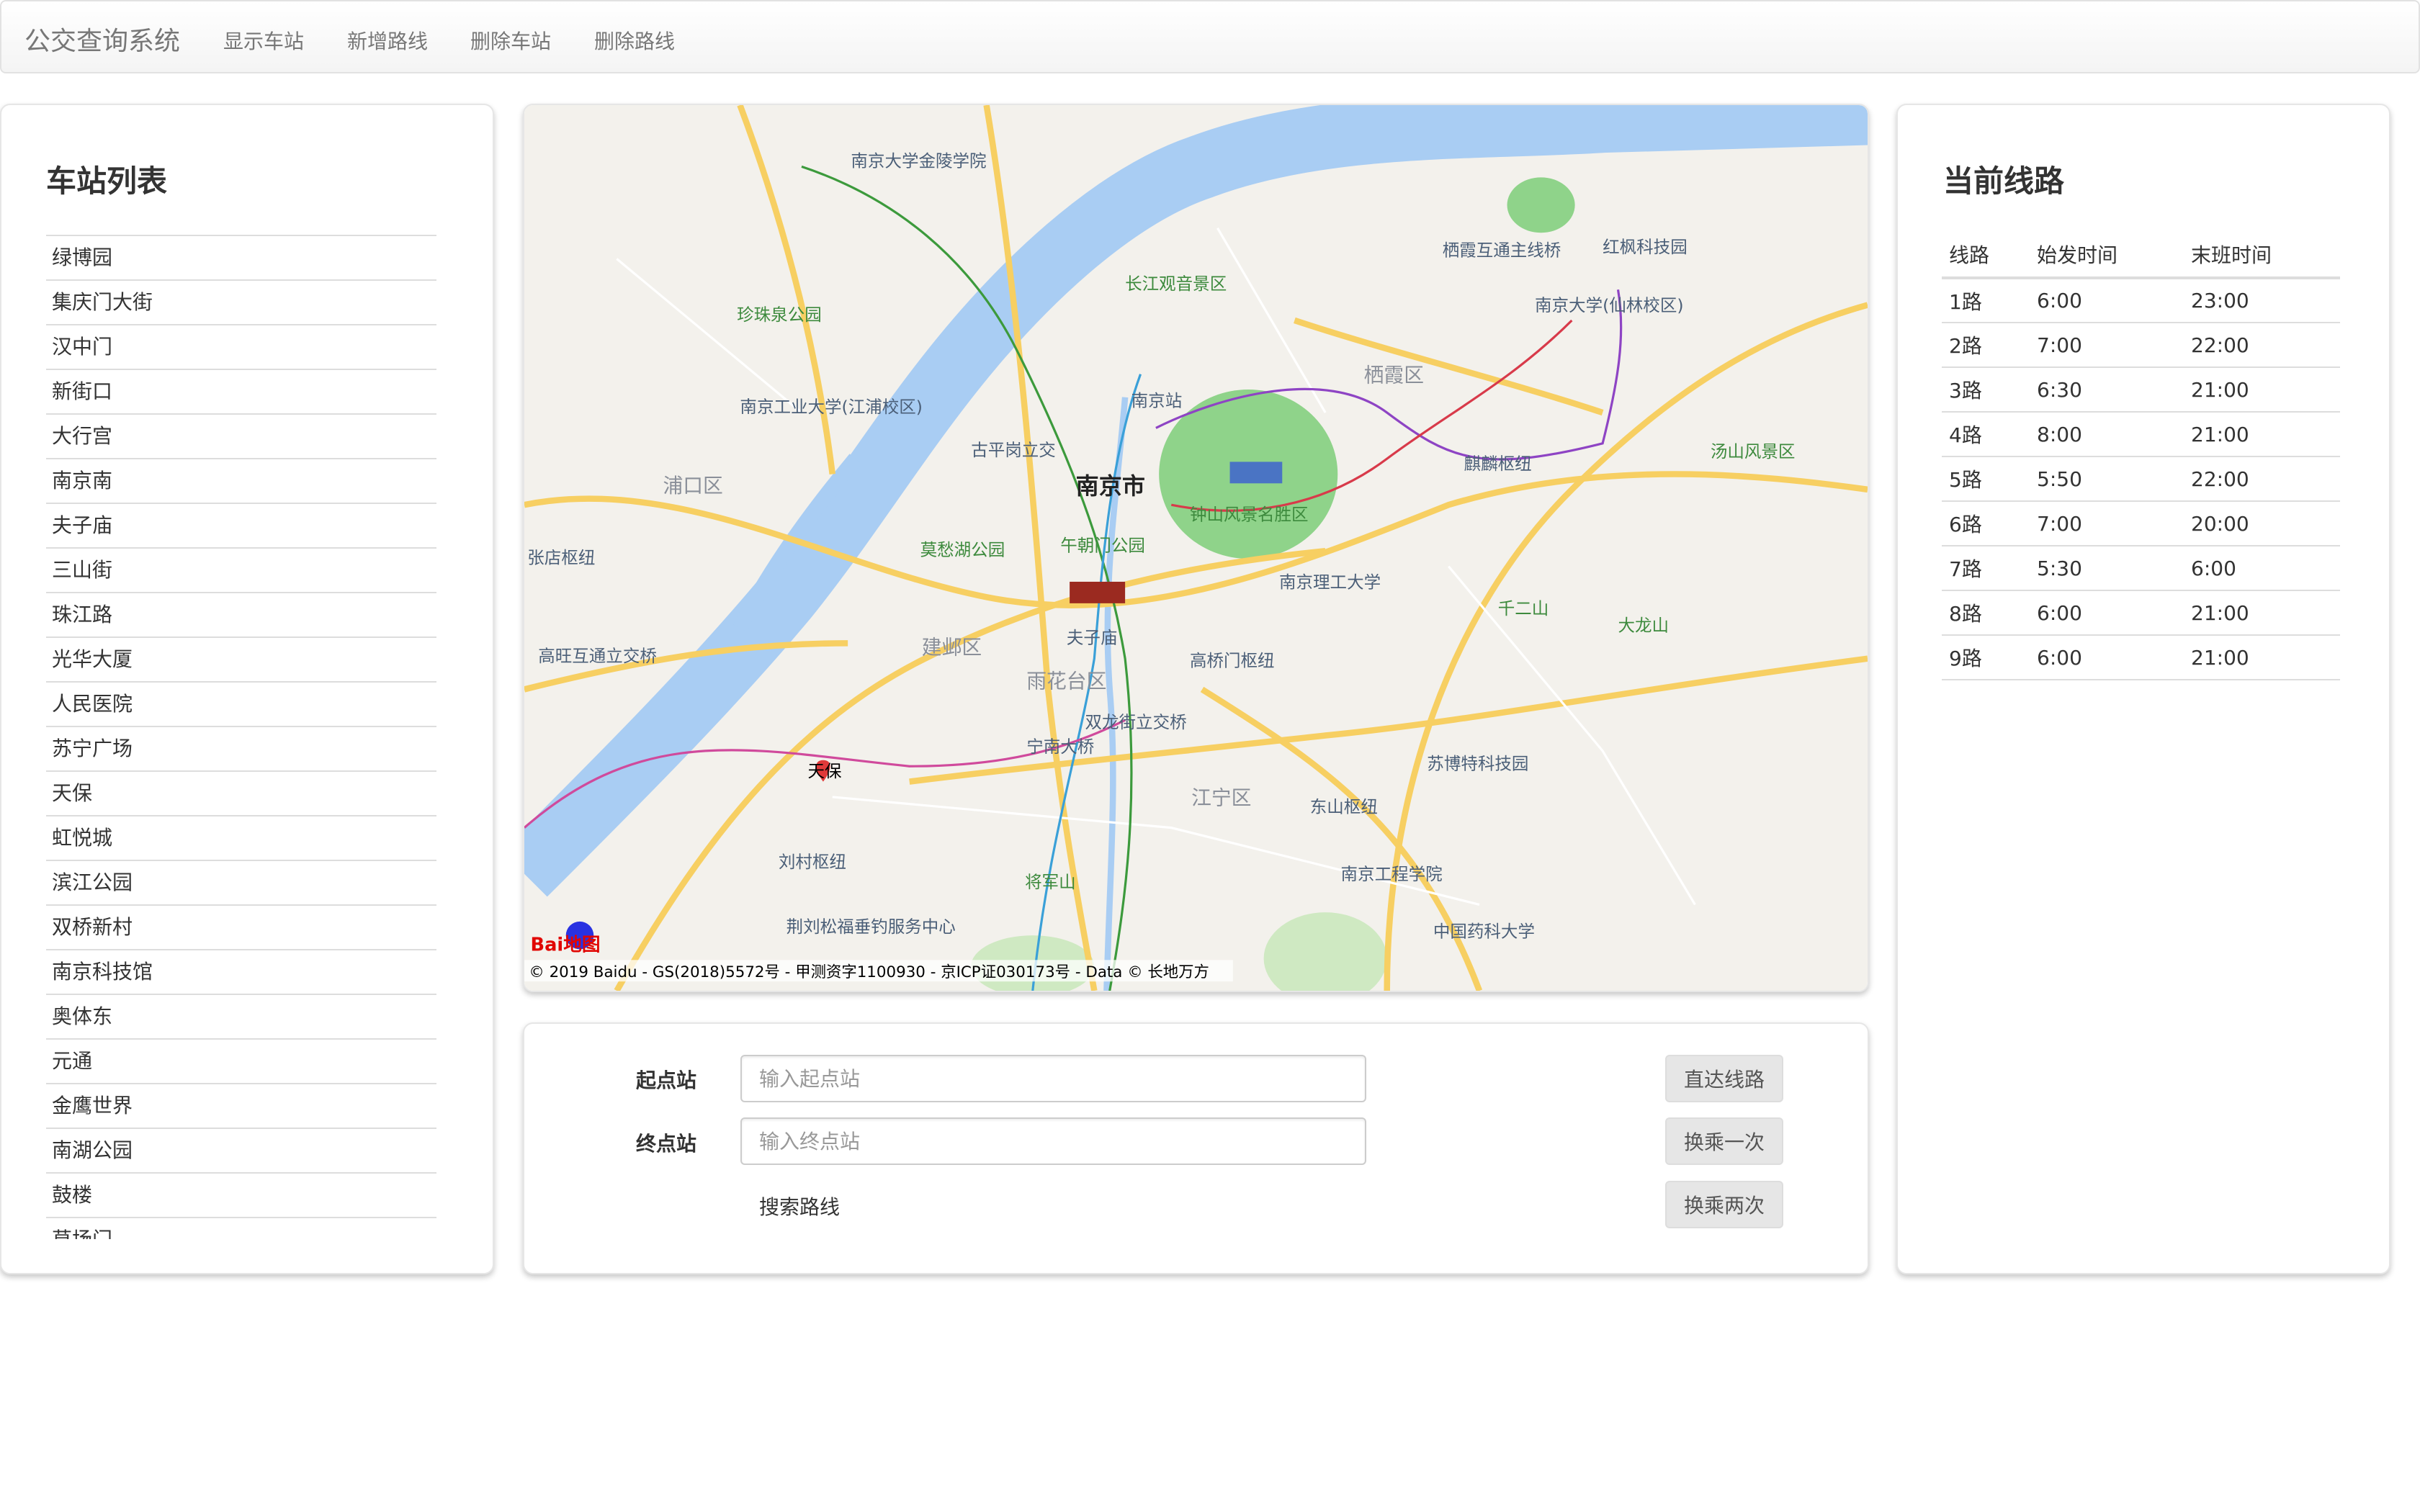  Describe the element at coordinates (241, 525) in the screenshot. I see `station-item: 夫子庙` at that location.